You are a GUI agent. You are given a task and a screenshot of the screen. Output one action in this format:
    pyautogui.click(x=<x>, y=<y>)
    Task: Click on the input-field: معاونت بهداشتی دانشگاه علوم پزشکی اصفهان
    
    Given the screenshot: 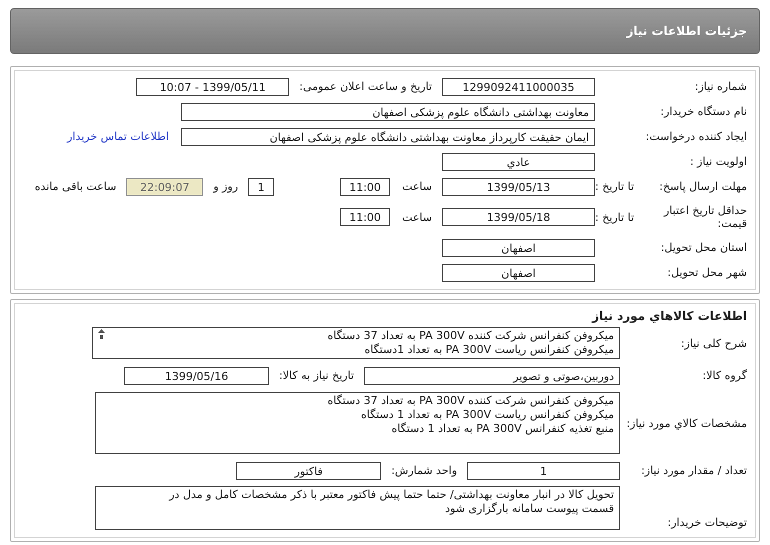 What is the action you would take?
    pyautogui.click(x=388, y=111)
    